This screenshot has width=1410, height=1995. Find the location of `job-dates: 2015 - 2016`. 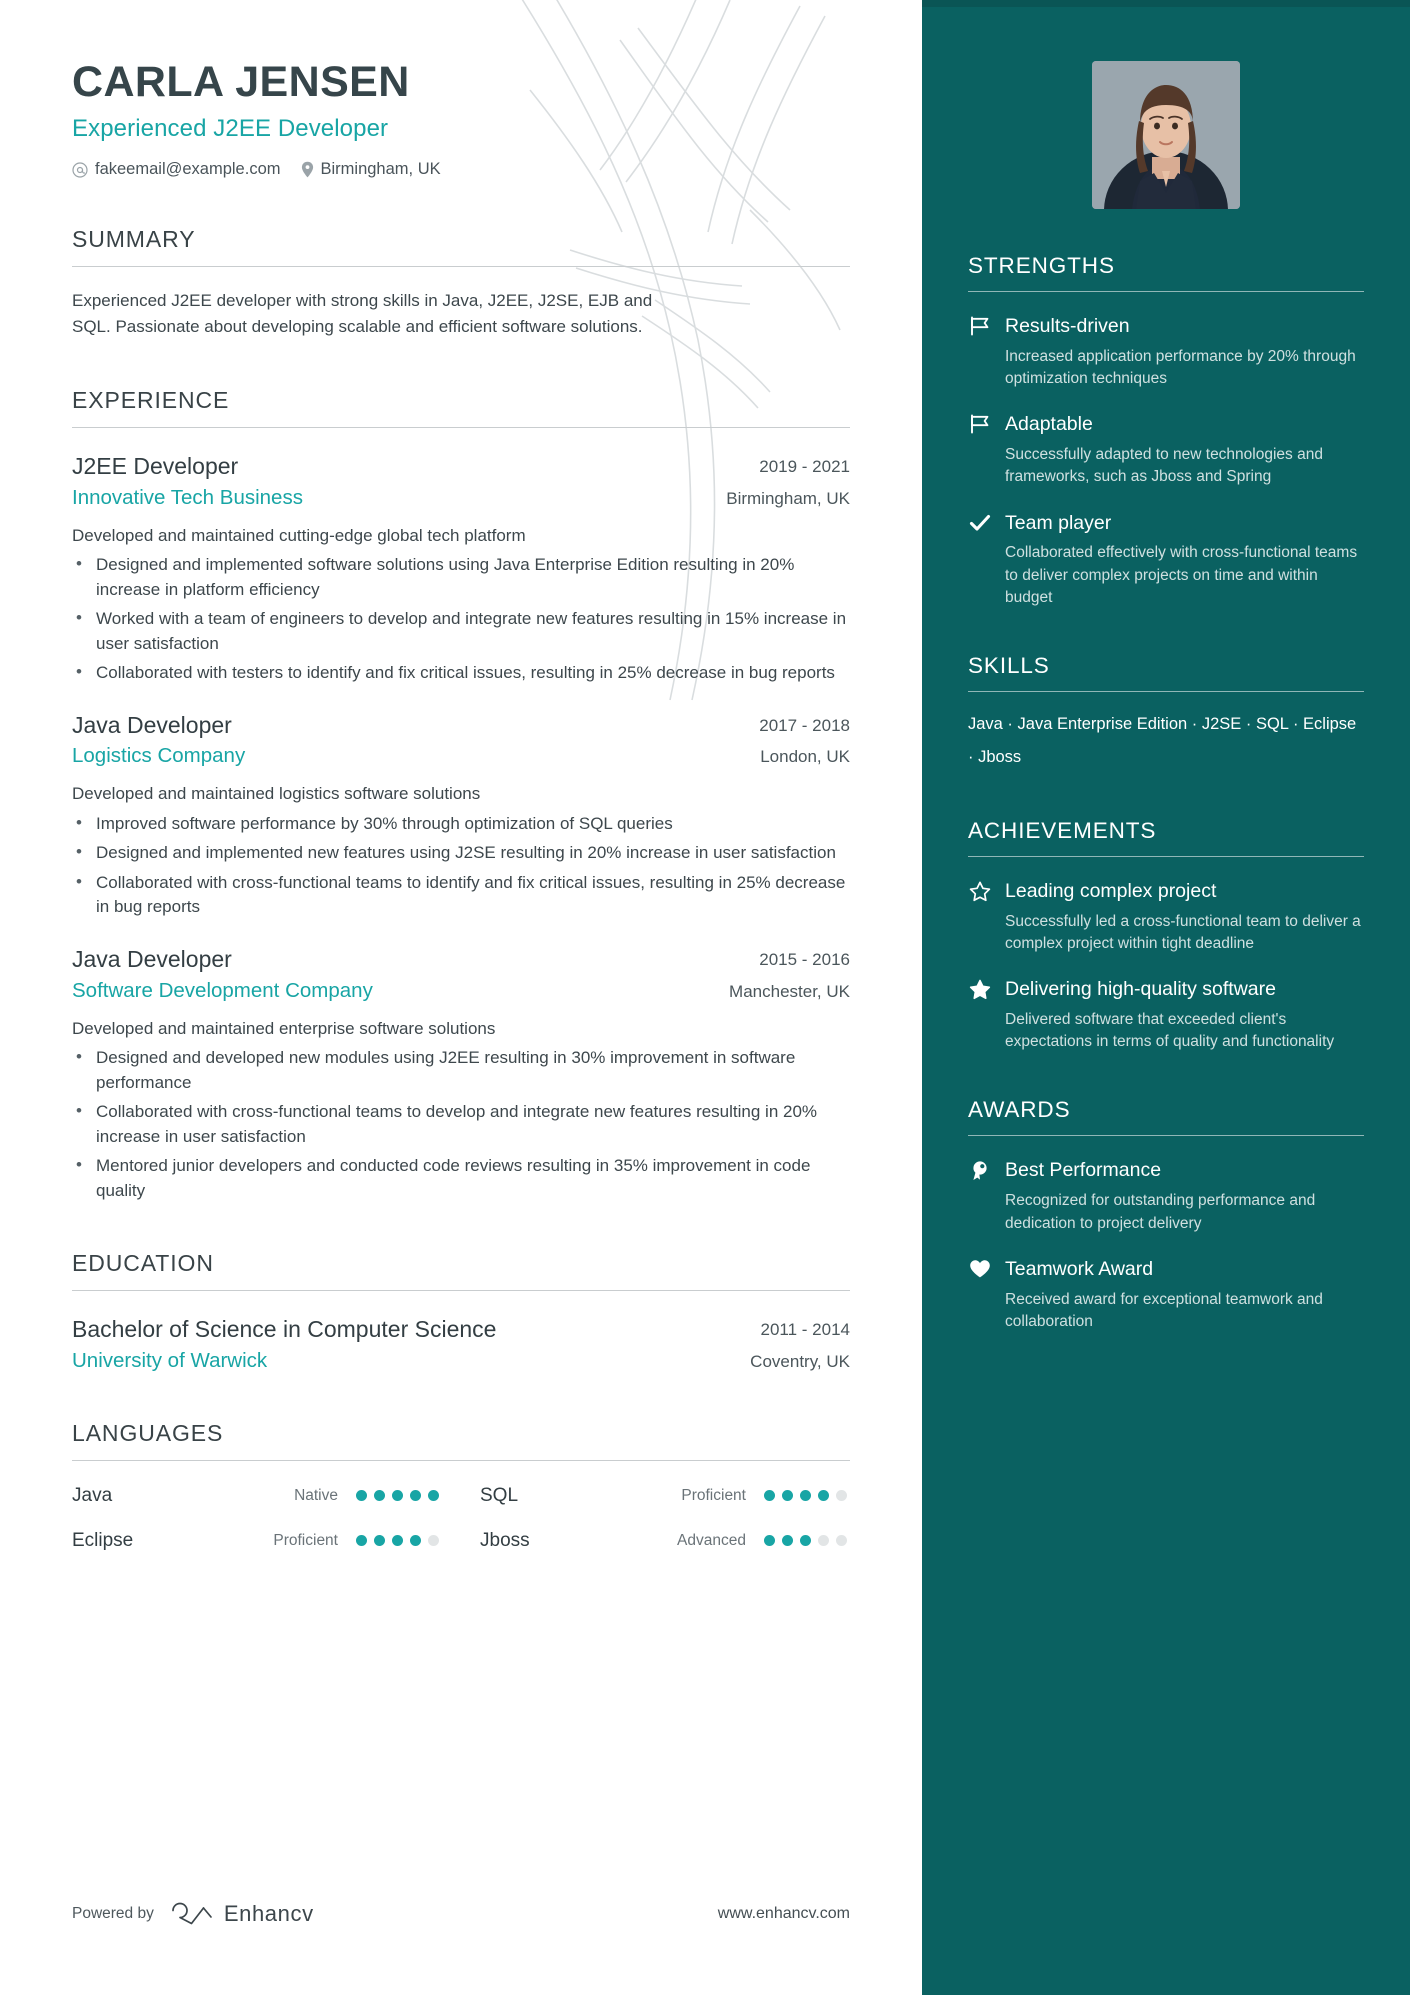

job-dates: 2015 - 2016 is located at coordinates (804, 959).